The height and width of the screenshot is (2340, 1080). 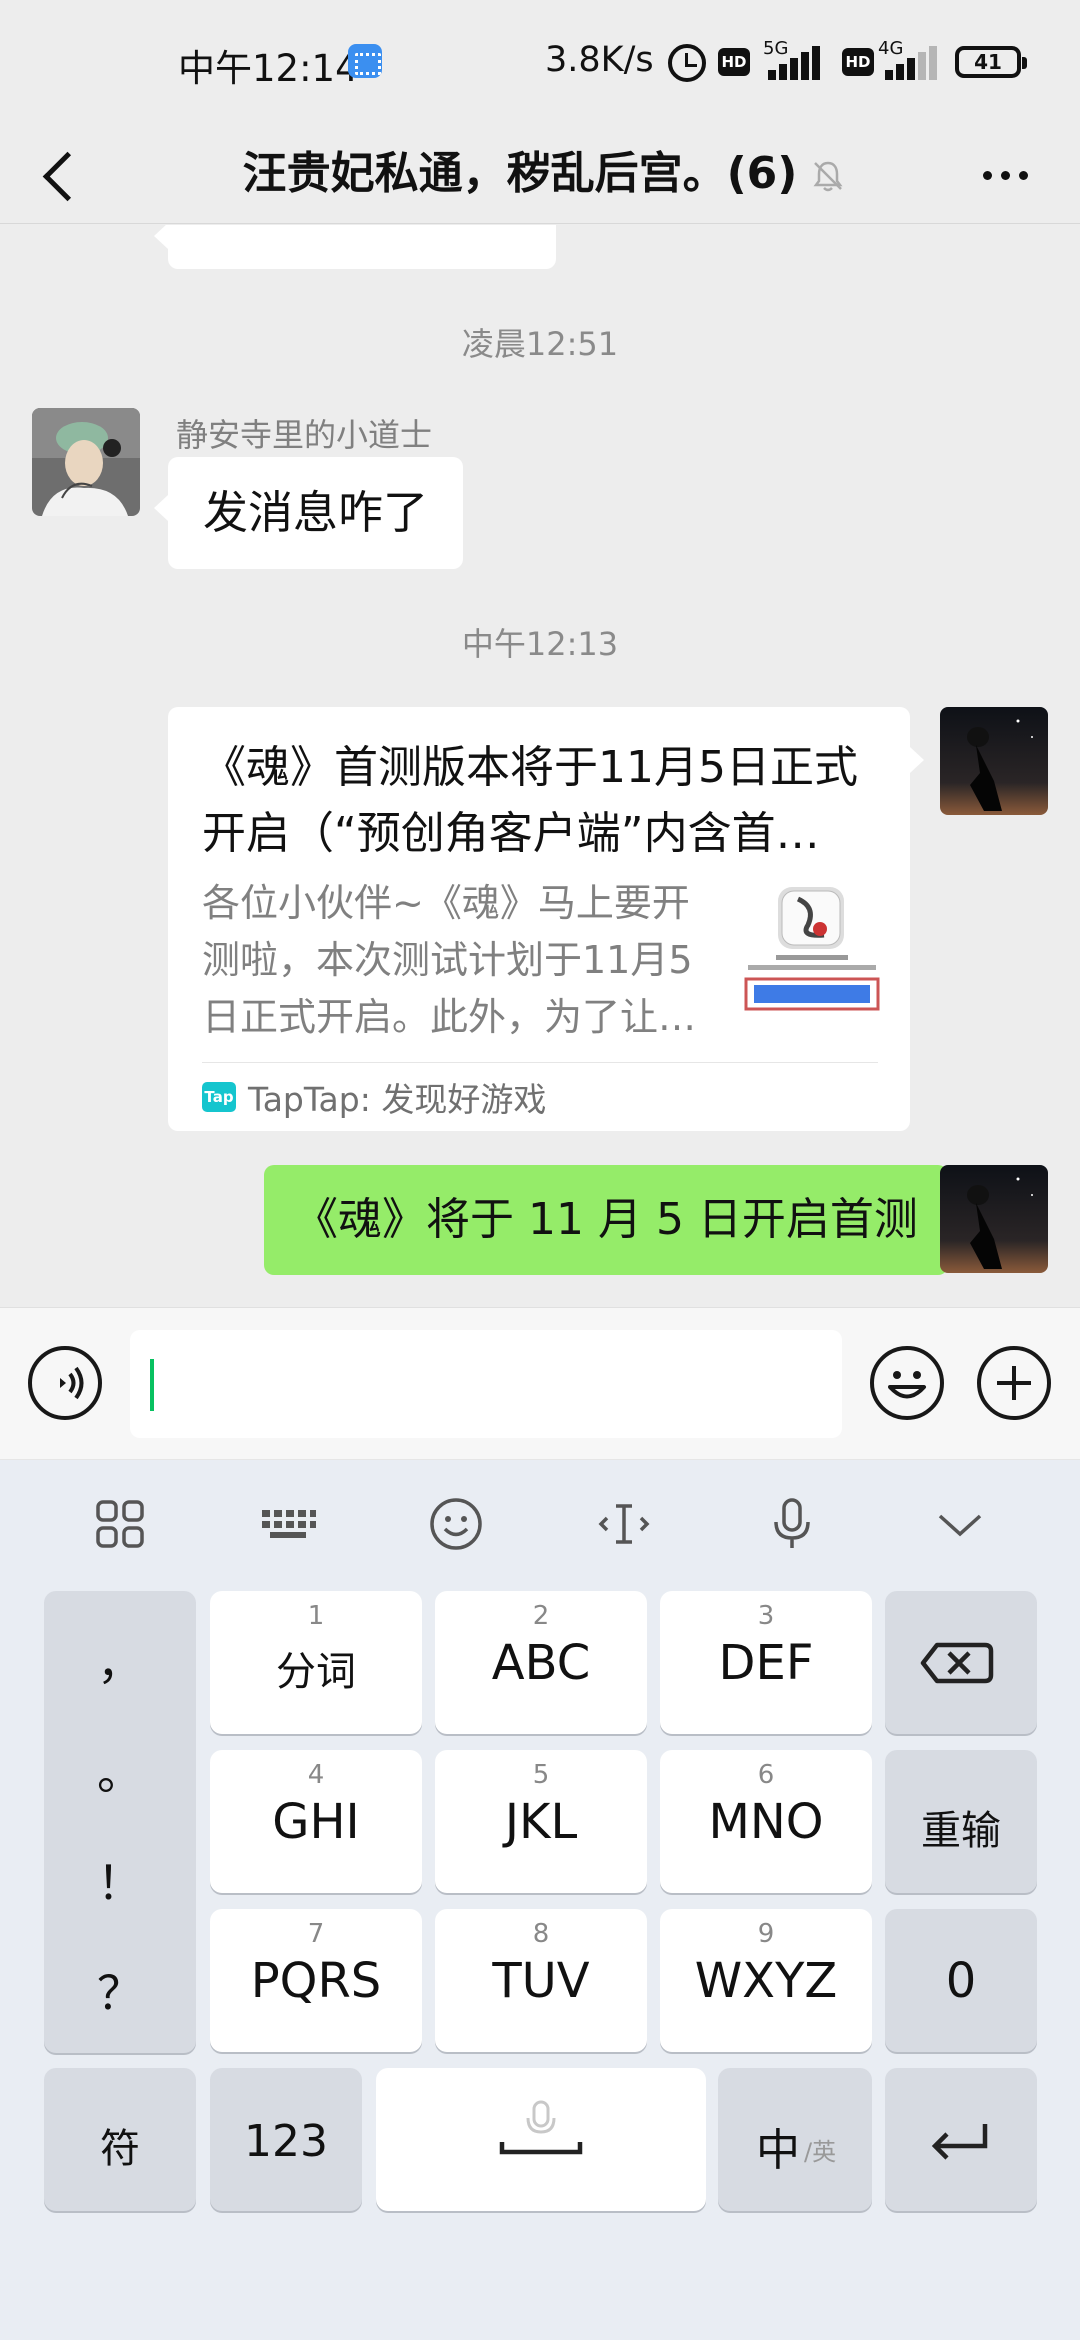 I want to click on punct-comma: ，, so click(x=120, y=1660).